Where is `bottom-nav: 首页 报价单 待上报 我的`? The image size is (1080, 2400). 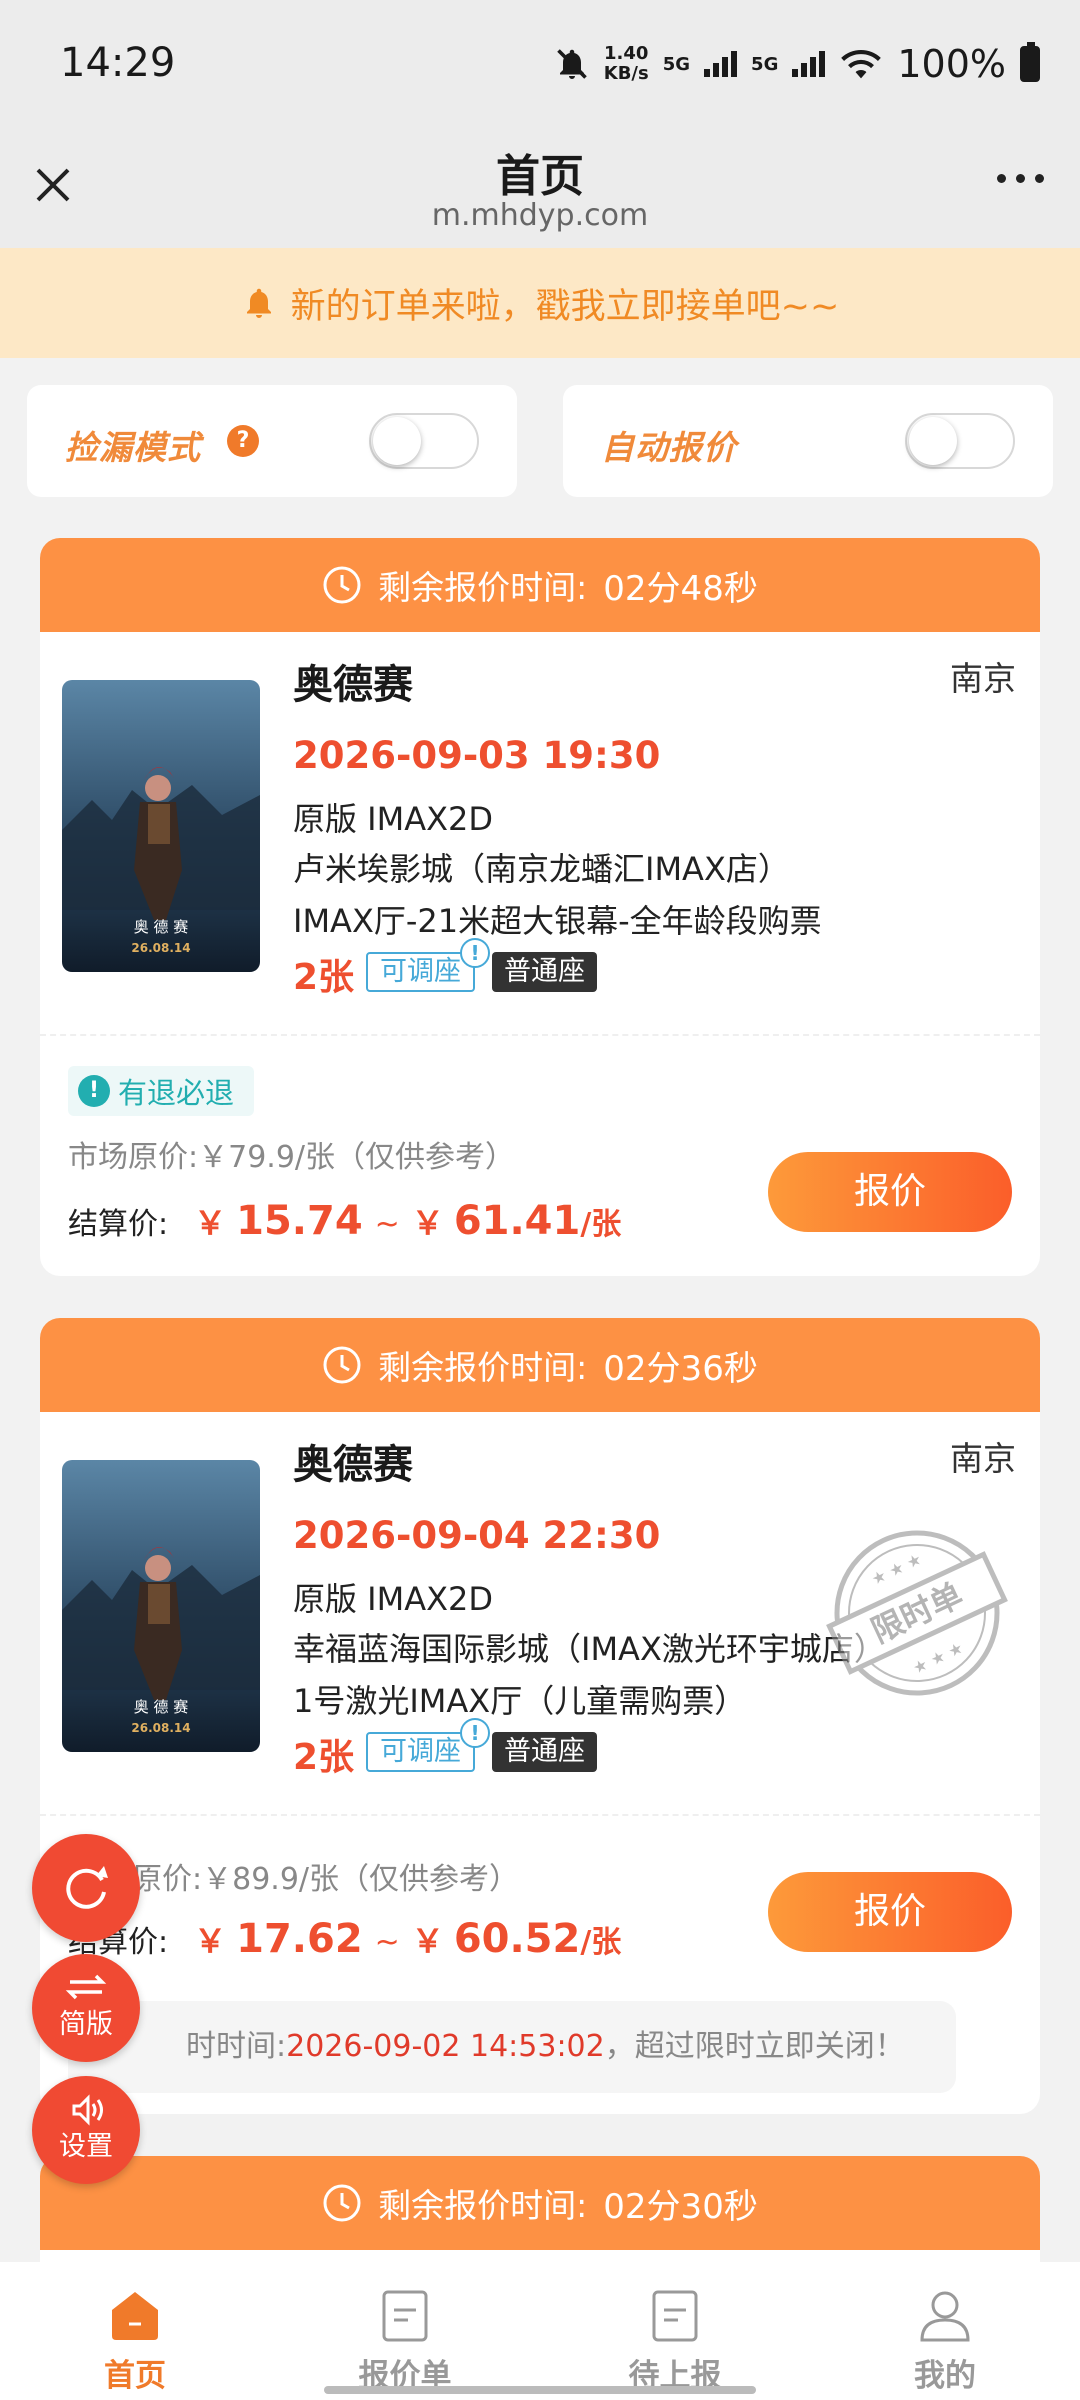
bottom-nav: 首页 报价单 待上报 我的 is located at coordinates (540, 2331).